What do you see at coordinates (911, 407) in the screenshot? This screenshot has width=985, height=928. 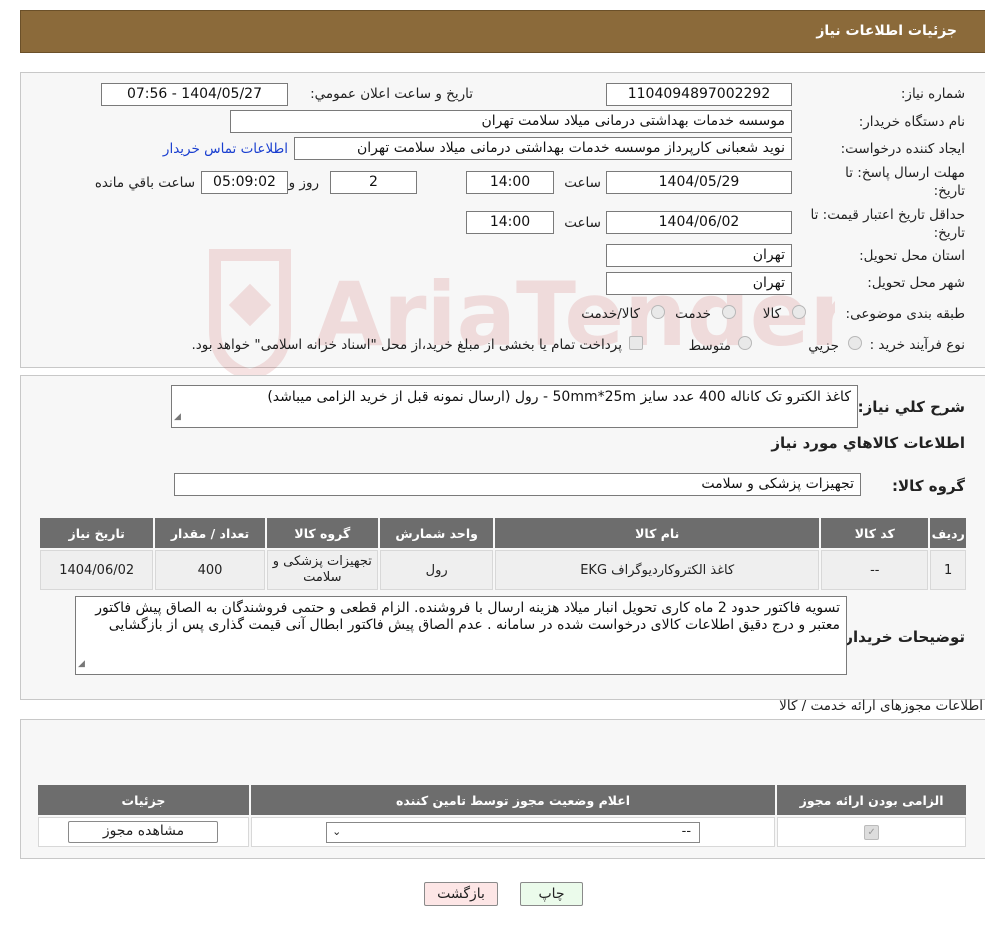 I see `summary-label: شرح کلي نیاز:` at bounding box center [911, 407].